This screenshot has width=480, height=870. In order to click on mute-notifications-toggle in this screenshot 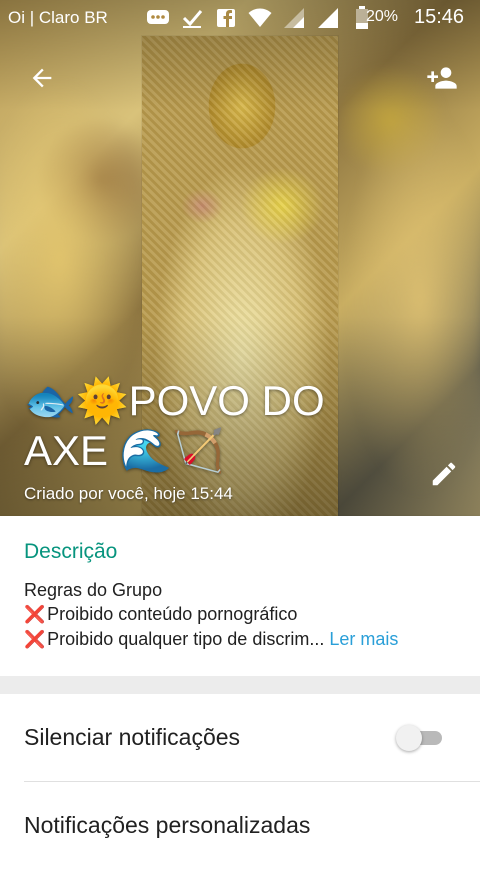, I will do `click(421, 738)`.